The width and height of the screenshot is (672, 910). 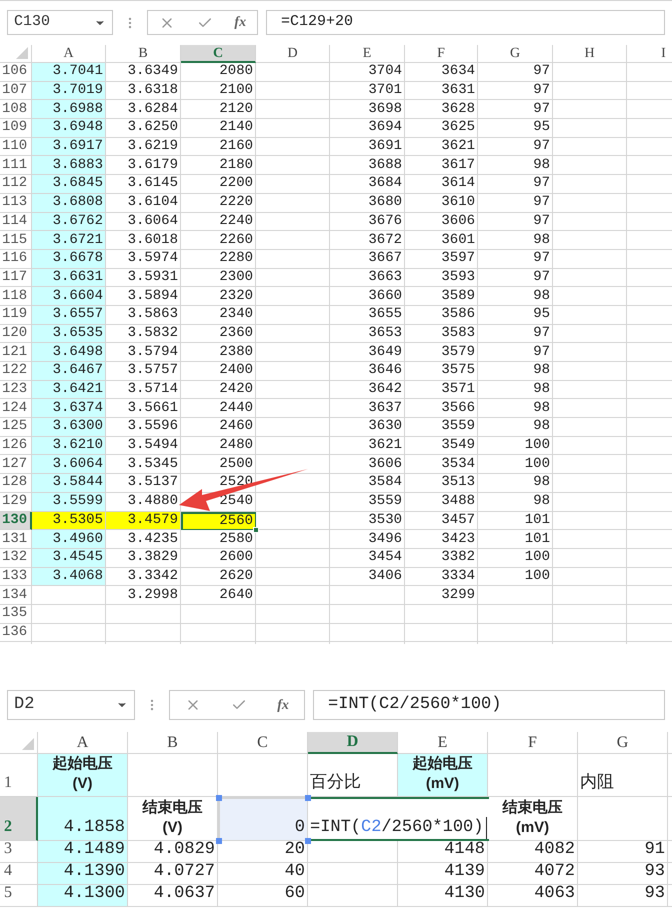 What do you see at coordinates (143, 446) in the screenshot?
I see `table-cell: 3.5494` at bounding box center [143, 446].